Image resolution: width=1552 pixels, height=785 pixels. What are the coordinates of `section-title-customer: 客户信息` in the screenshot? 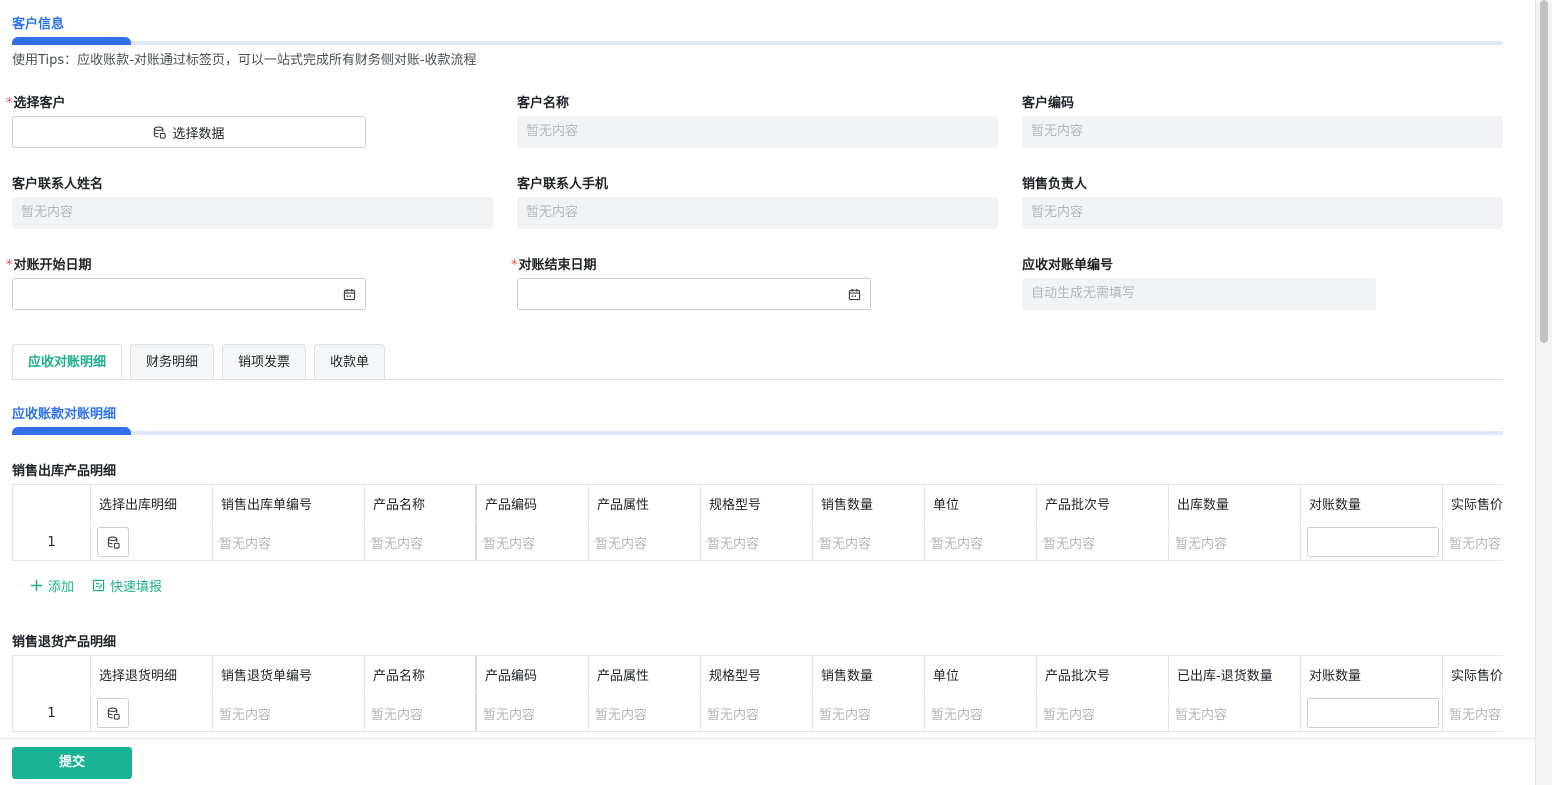 It's located at (38, 24).